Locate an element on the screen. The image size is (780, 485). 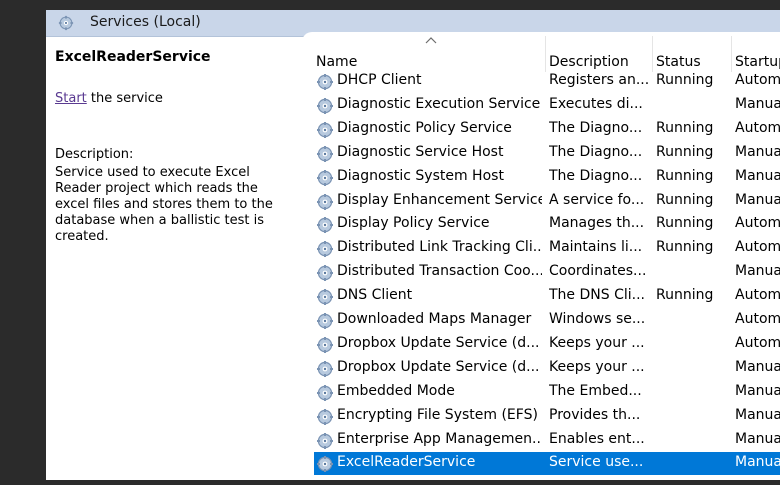
service-name: Downloaded Maps Manager is located at coordinates (434, 319).